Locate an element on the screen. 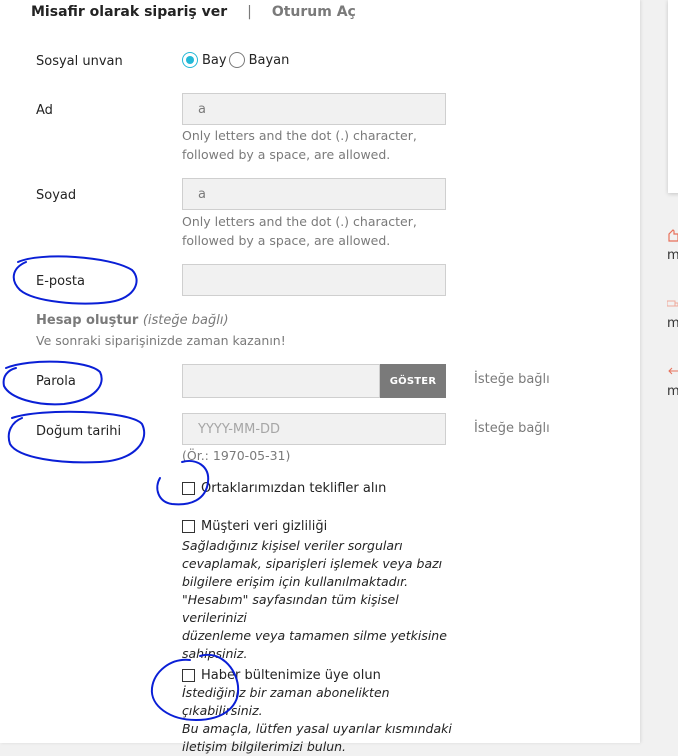 This screenshot has width=678, height=756. radio-mrs-label: Bayan is located at coordinates (269, 60).